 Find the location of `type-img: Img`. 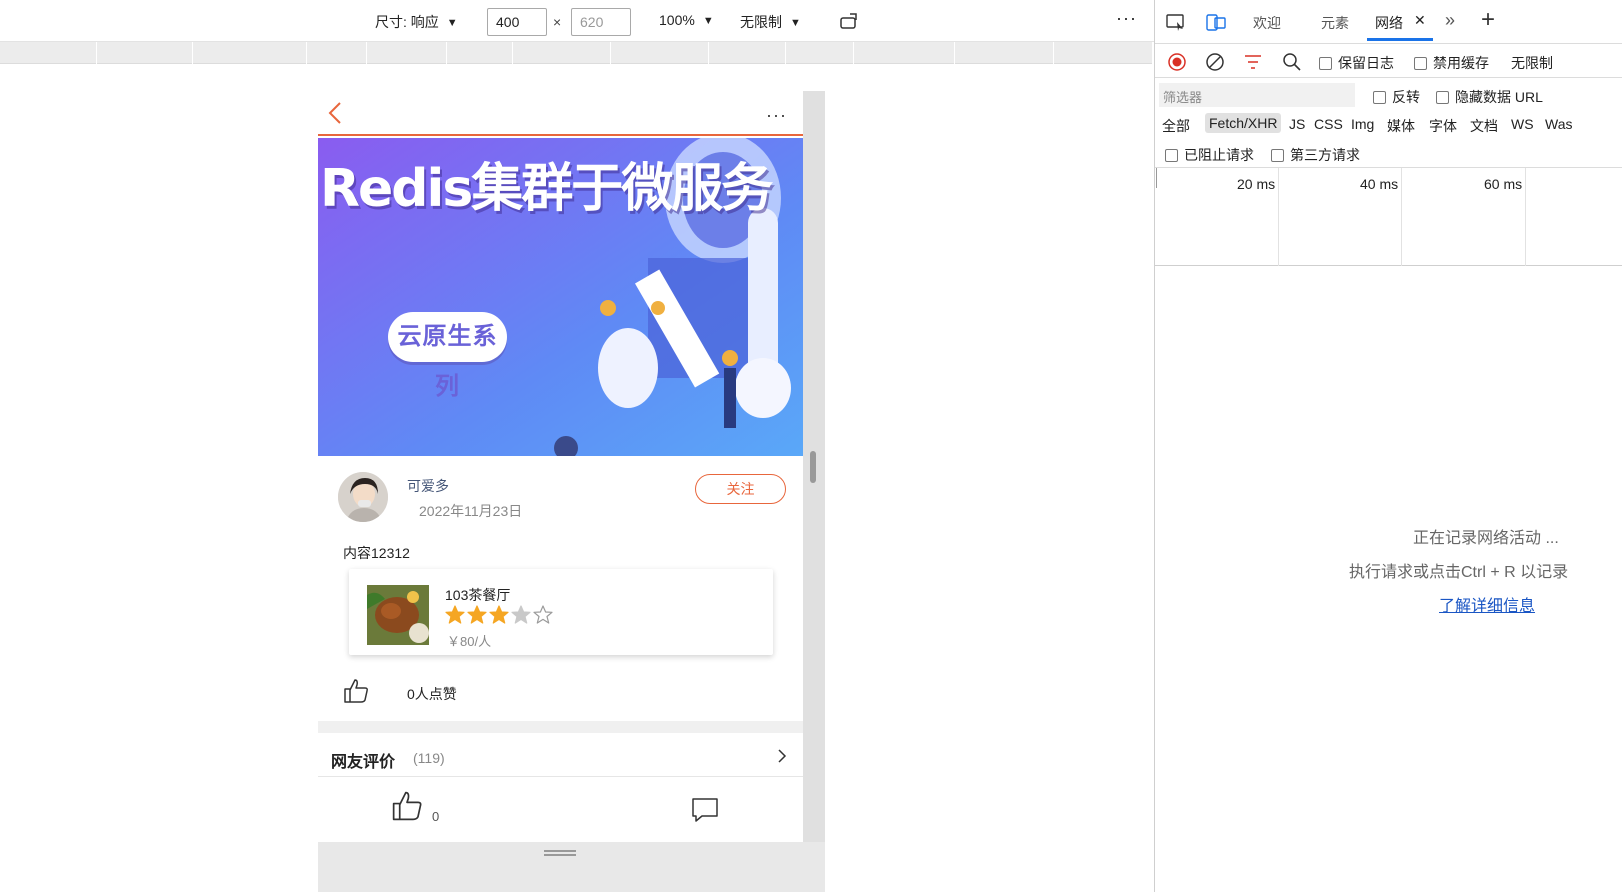

type-img: Img is located at coordinates (1362, 124).